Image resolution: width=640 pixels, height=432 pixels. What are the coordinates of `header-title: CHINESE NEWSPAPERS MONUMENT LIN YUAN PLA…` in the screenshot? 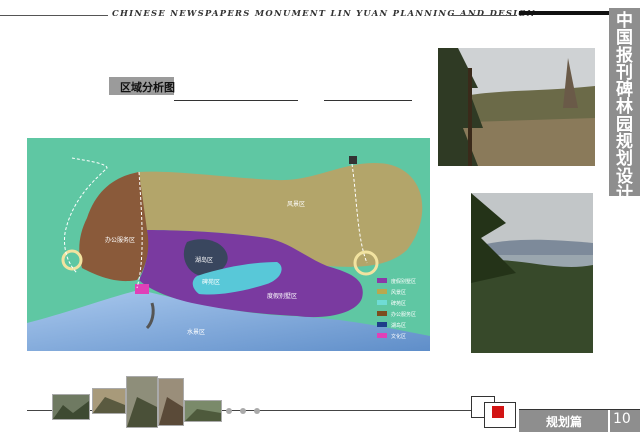 It's located at (324, 13).